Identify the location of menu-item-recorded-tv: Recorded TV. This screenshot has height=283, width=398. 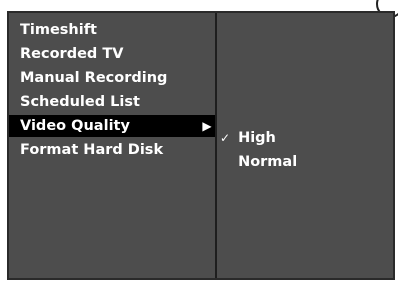
(112, 54).